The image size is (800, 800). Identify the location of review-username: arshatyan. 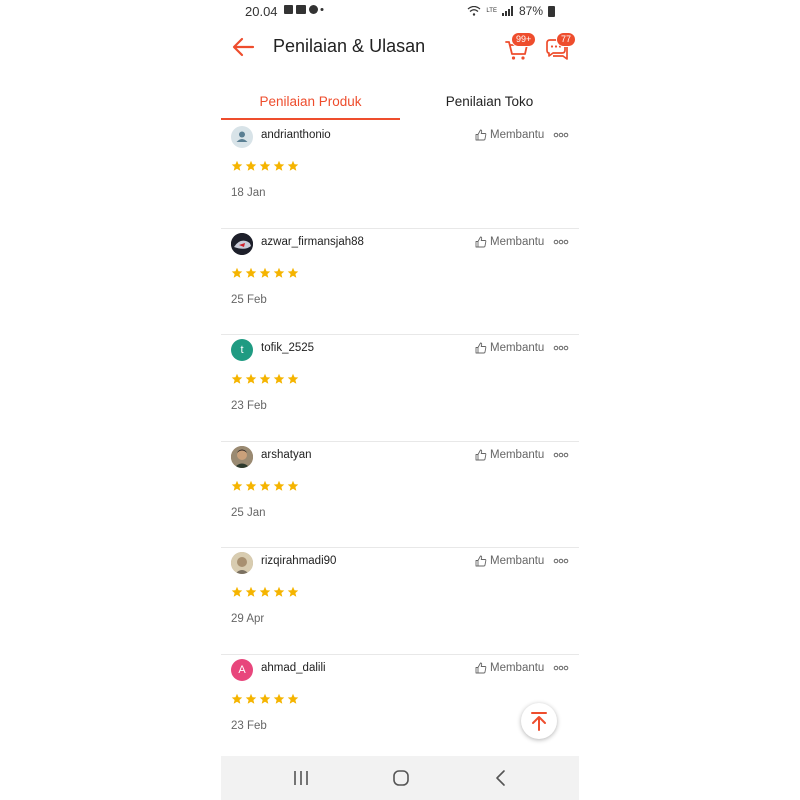
(286, 454).